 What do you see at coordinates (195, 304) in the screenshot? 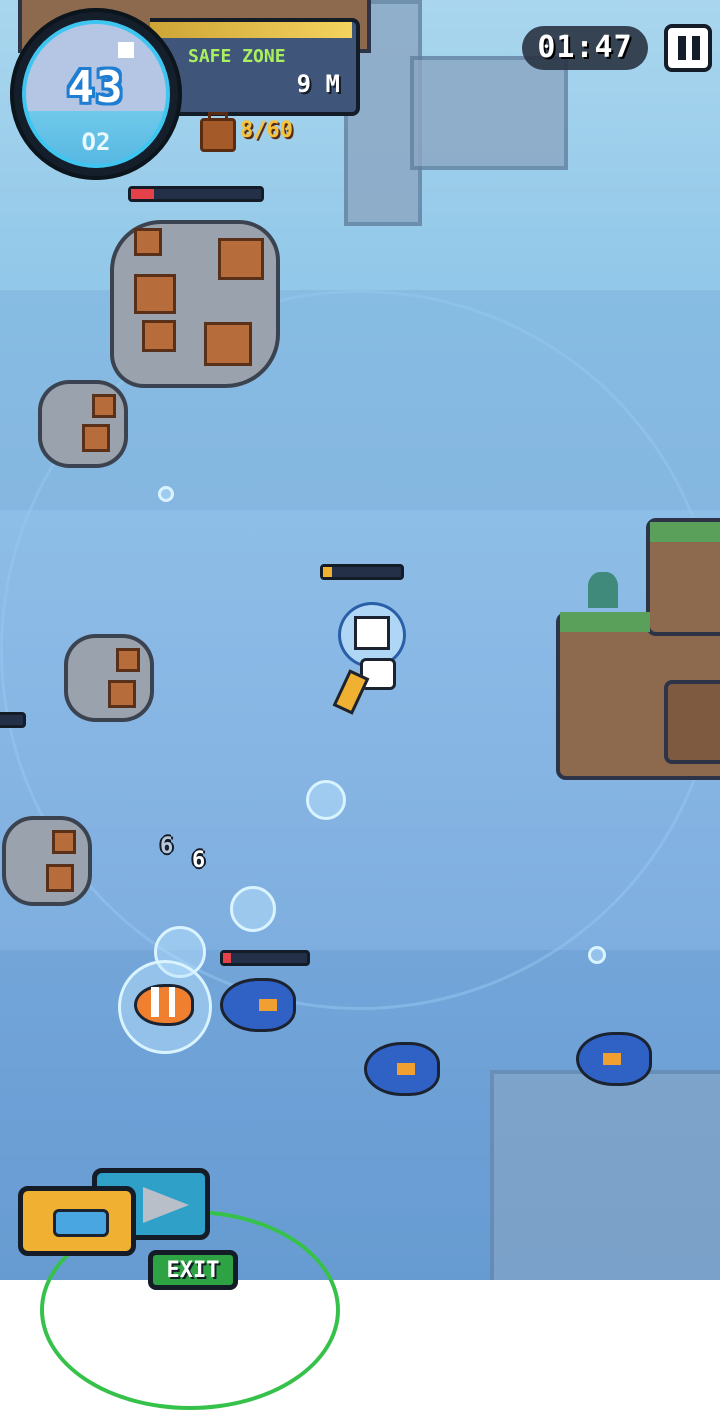
I see `ore-rock-large` at bounding box center [195, 304].